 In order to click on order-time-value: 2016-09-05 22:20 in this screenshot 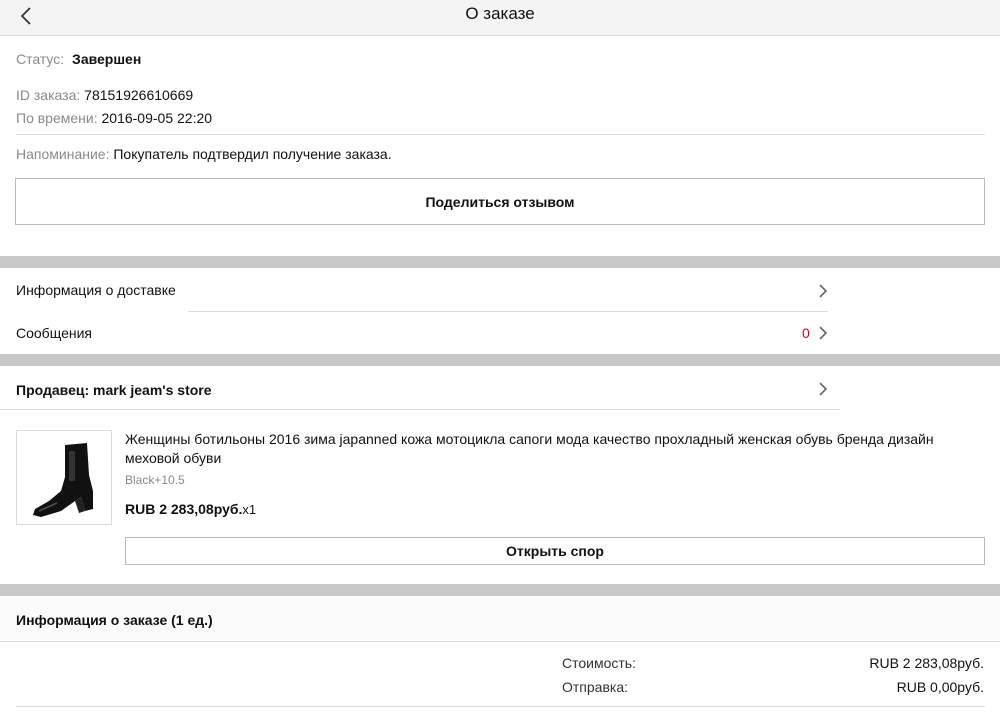, I will do `click(157, 118)`.